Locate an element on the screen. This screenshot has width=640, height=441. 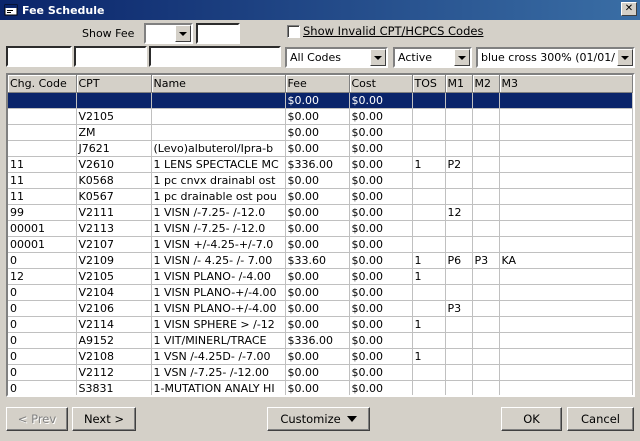
column-header: M1 is located at coordinates (459, 84).